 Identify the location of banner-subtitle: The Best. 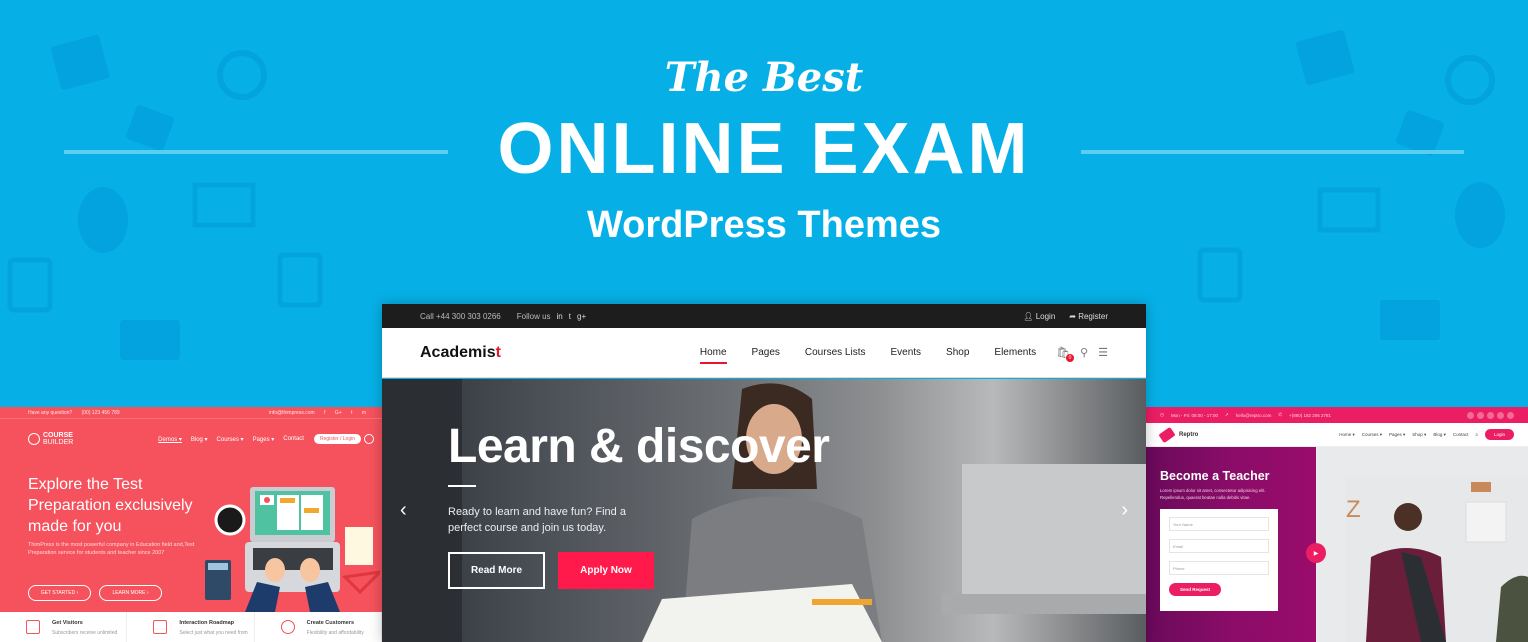
(764, 77).